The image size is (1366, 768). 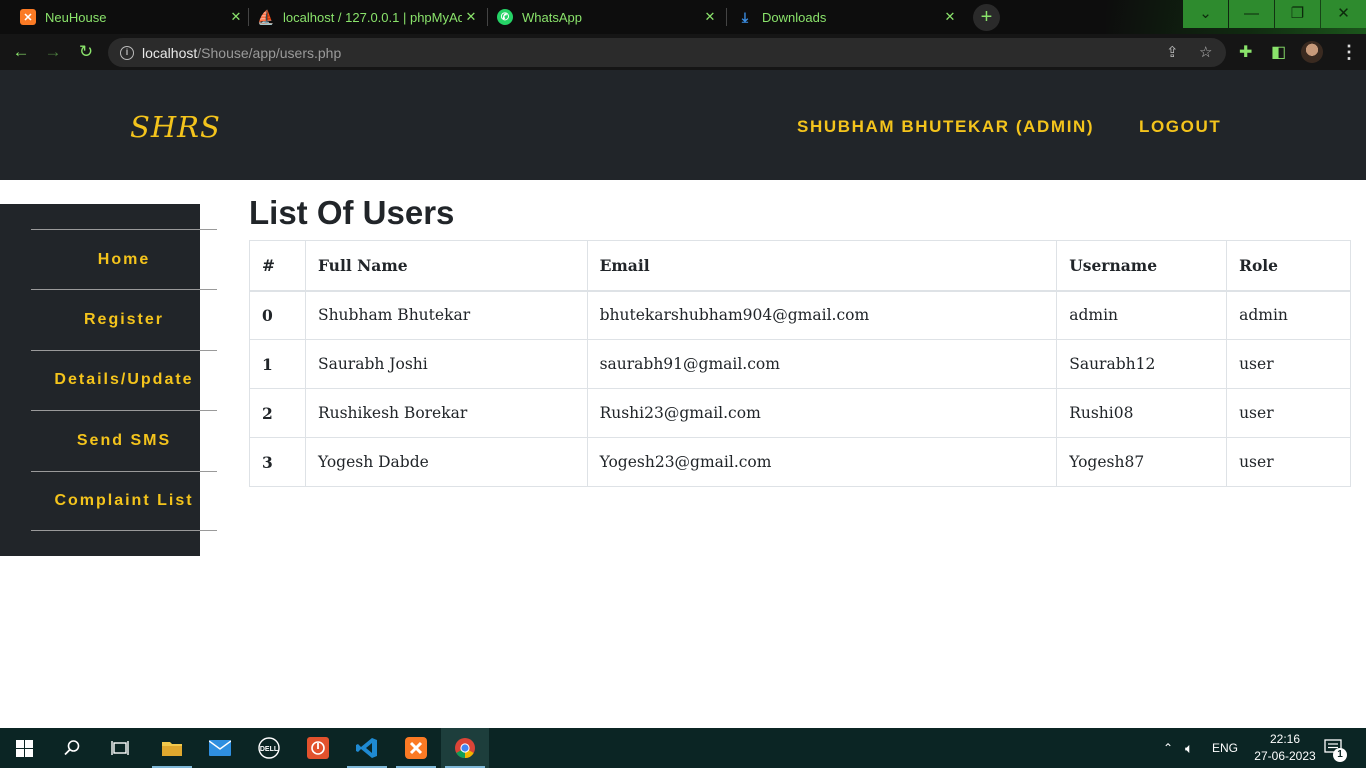 What do you see at coordinates (1251, 14) in the screenshot?
I see `minimize-button: —` at bounding box center [1251, 14].